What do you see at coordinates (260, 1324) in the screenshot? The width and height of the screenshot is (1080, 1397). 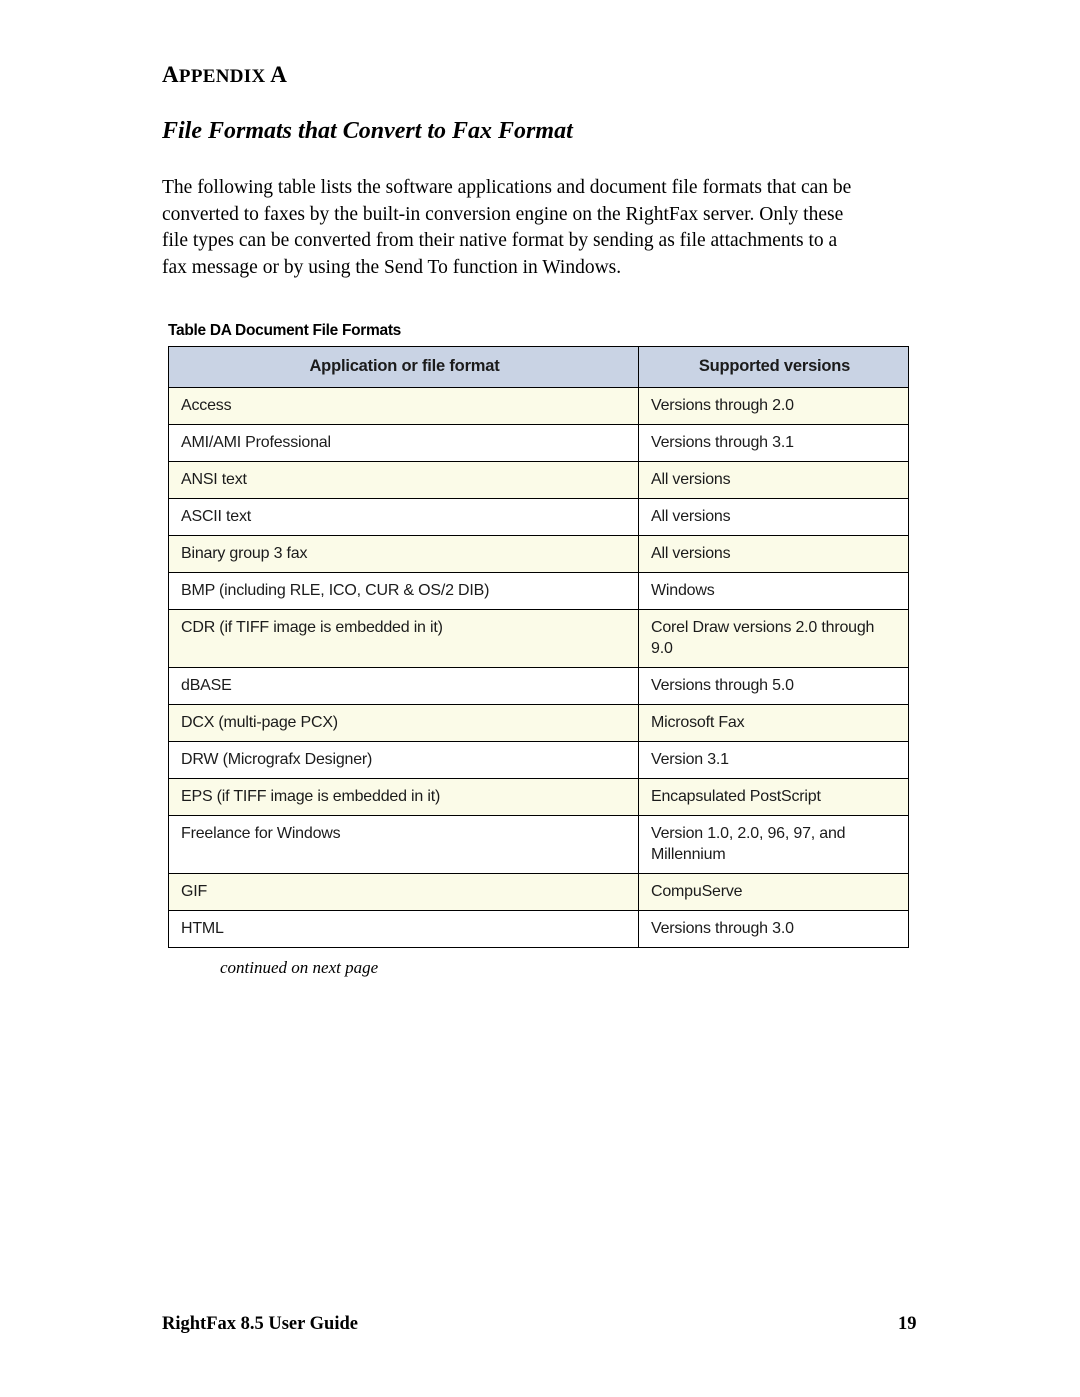 I see `footer-document-title: RightFax 8.5 User Guide` at bounding box center [260, 1324].